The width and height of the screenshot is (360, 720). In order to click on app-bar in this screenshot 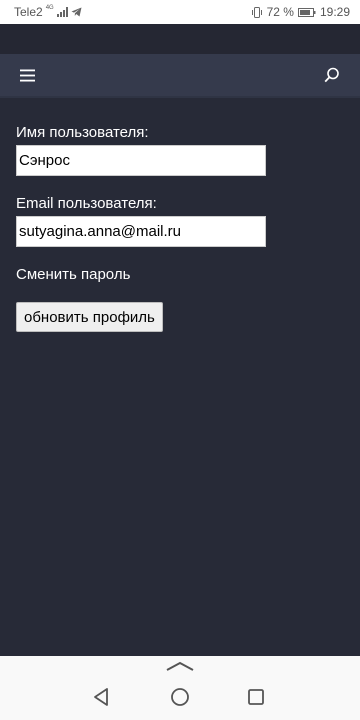, I will do `click(180, 76)`.